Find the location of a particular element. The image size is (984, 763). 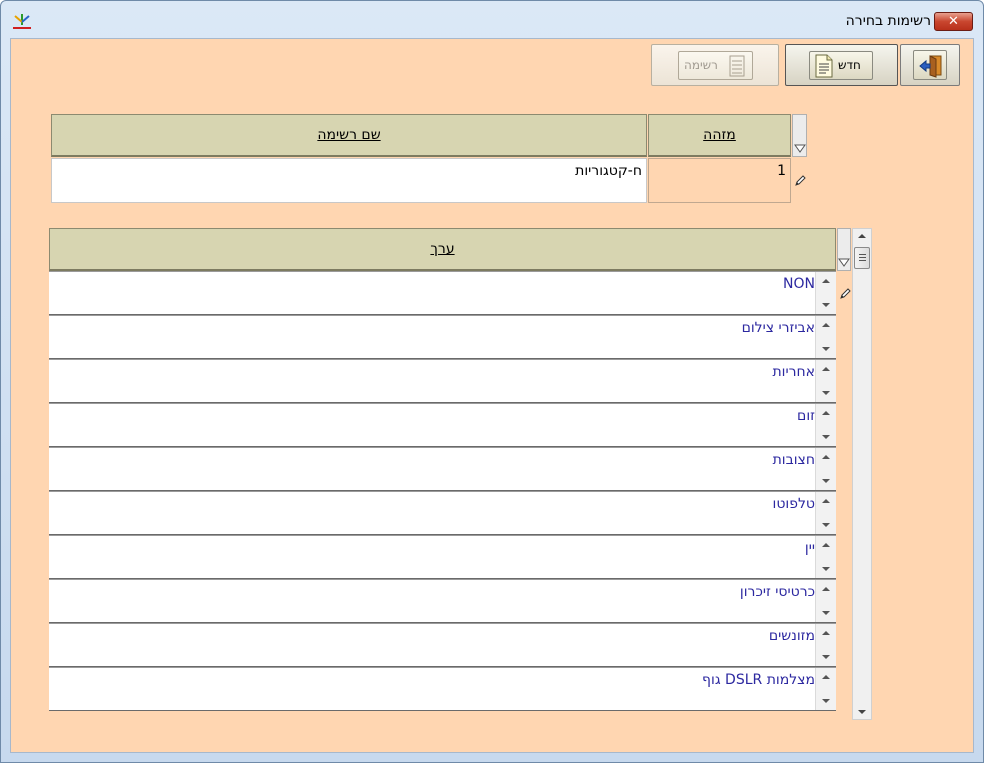

value-text: אביזרי צילום is located at coordinates (778, 328).